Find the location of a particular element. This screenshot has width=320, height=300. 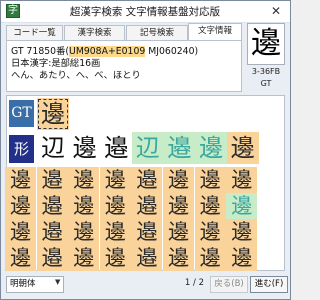

page-indicator: 1 / 2 is located at coordinates (194, 283).